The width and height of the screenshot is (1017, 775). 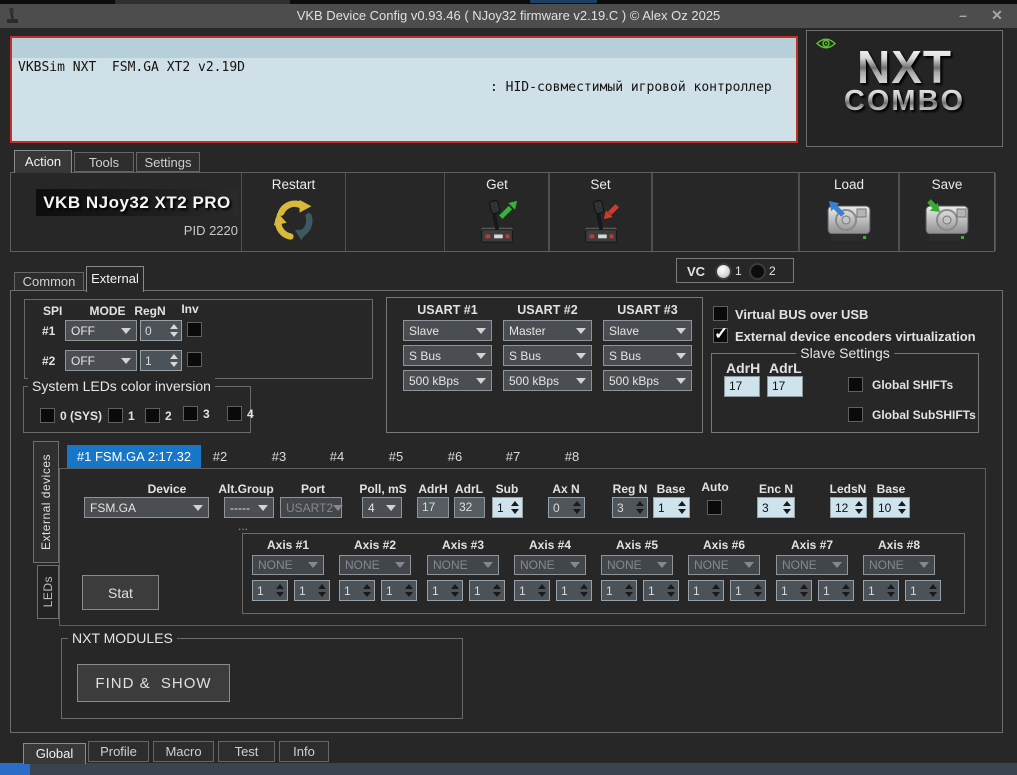 I want to click on usart2-speed-select: 500 kBps, so click(x=547, y=380).